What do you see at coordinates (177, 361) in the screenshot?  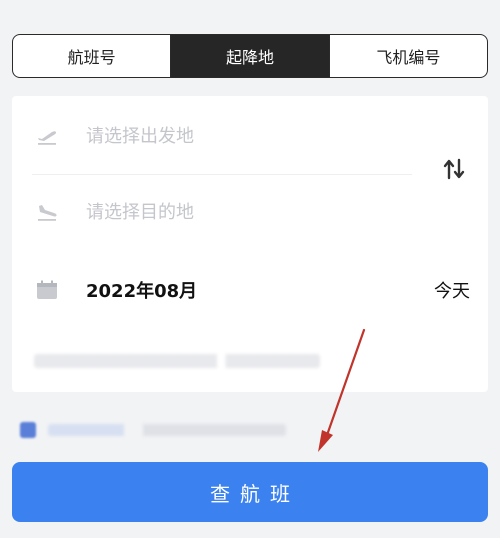 I see `blurred-info` at bounding box center [177, 361].